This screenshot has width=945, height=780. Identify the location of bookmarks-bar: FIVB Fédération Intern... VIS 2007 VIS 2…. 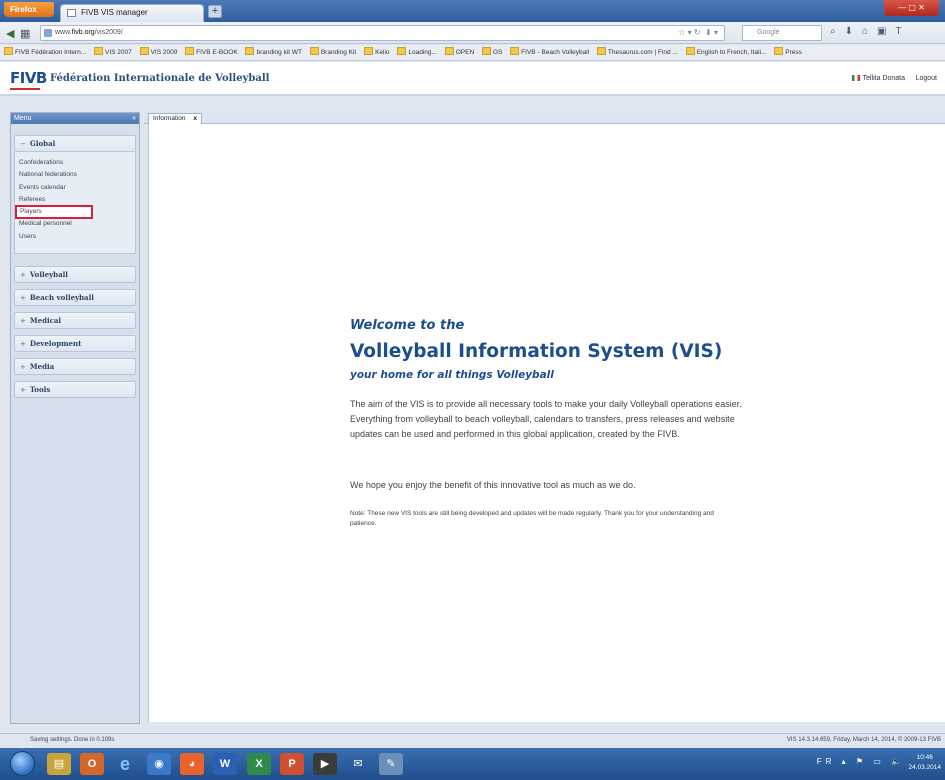
(472, 53).